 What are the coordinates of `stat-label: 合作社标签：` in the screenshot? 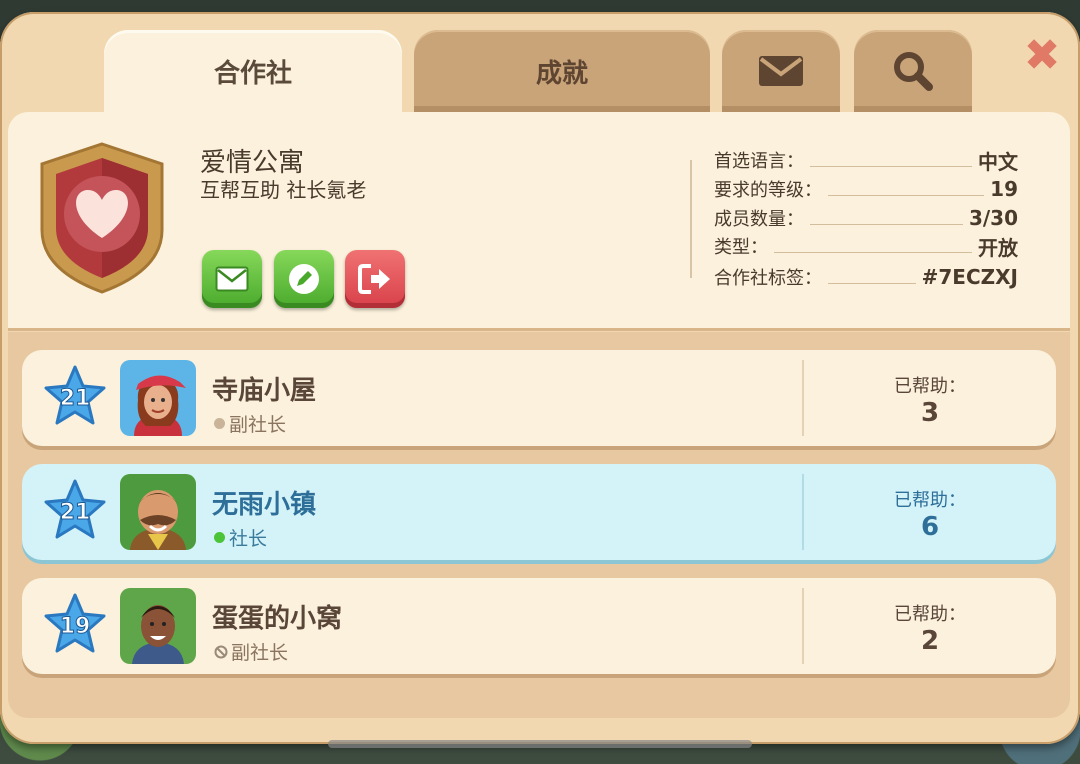 It's located at (768, 278).